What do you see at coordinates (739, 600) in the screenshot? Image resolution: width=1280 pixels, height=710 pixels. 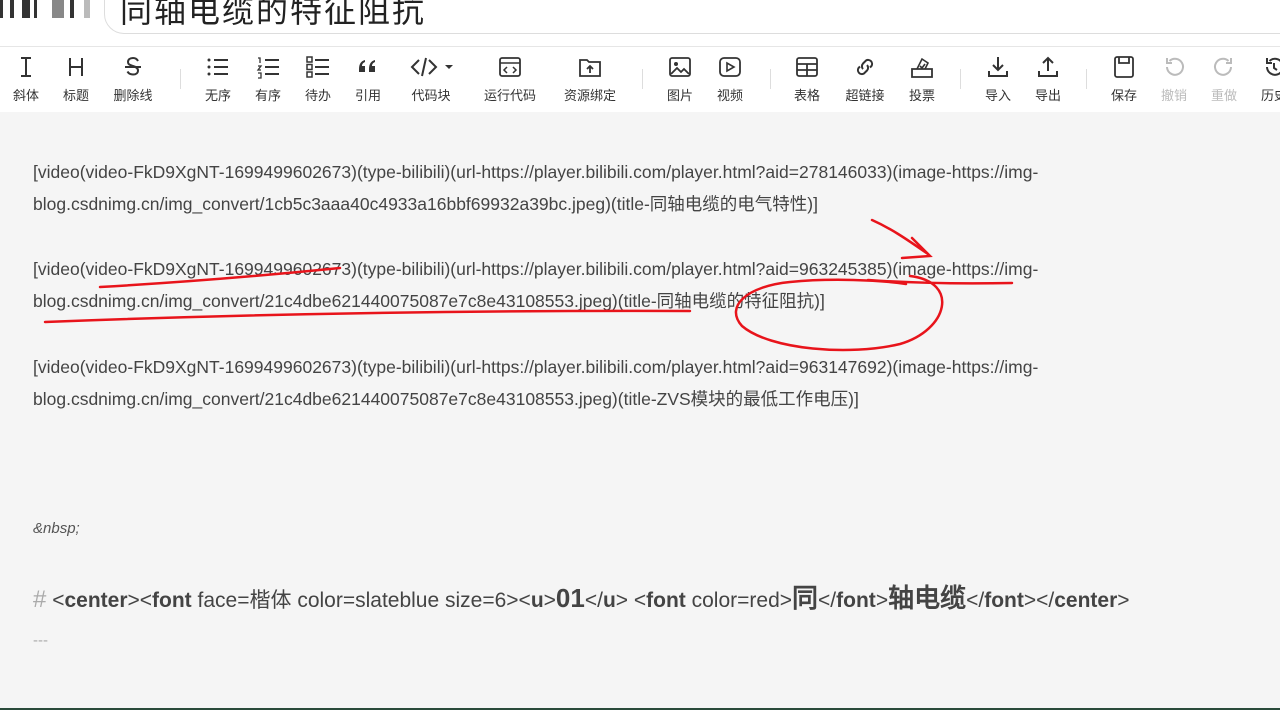 I see `font-attrs-2: color=red>` at bounding box center [739, 600].